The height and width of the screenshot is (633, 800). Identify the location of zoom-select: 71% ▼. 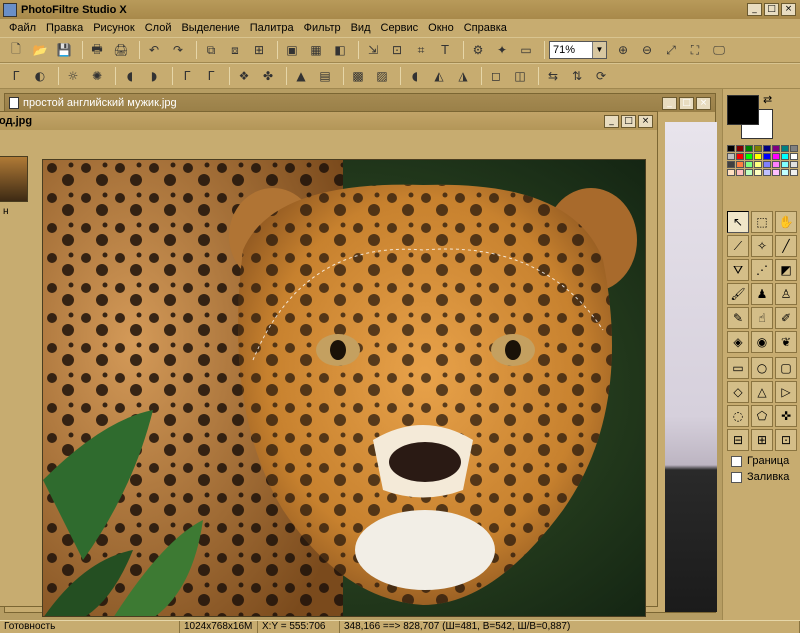
(578, 50).